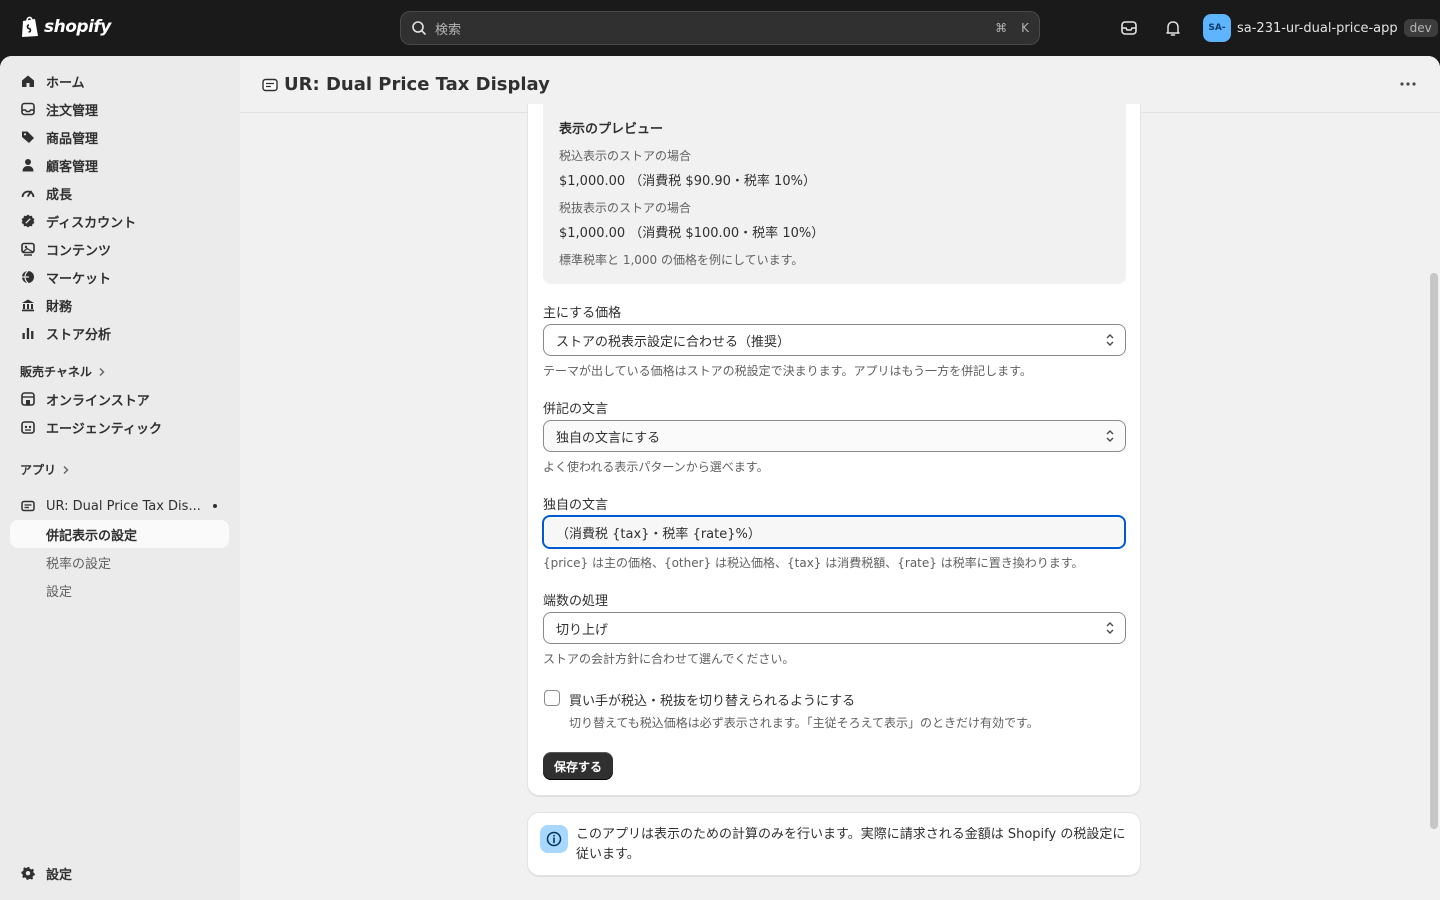  I want to click on sidebar-item-dual-display-settings: 併記表示の設定, so click(119, 534).